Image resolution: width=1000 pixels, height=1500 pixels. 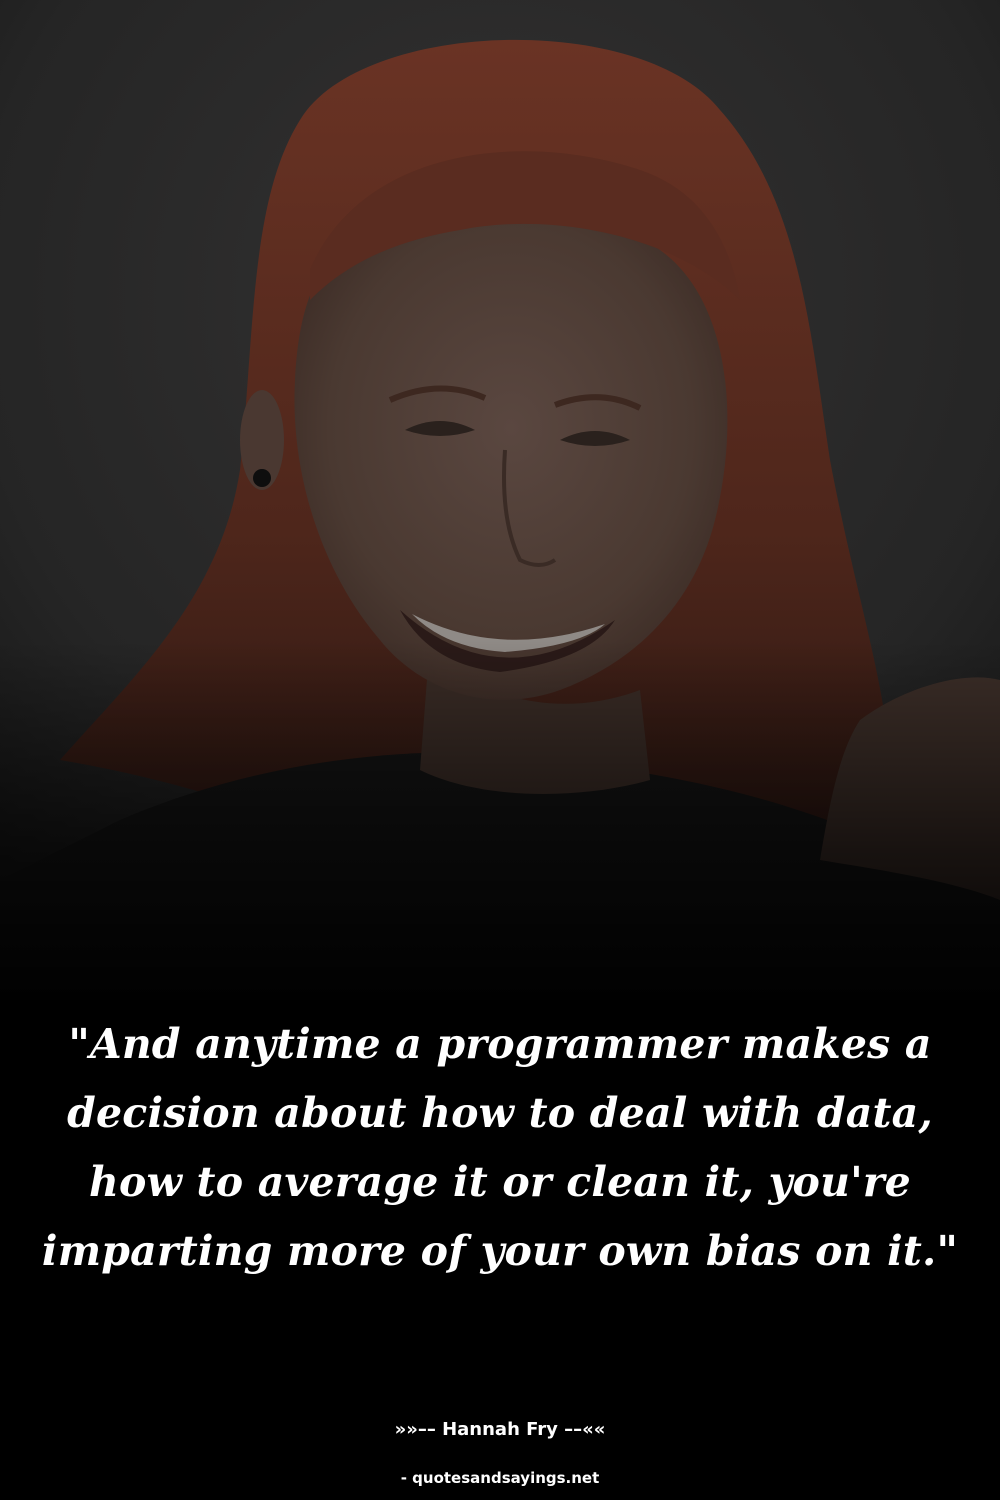 What do you see at coordinates (262, 478) in the screenshot?
I see `earring` at bounding box center [262, 478].